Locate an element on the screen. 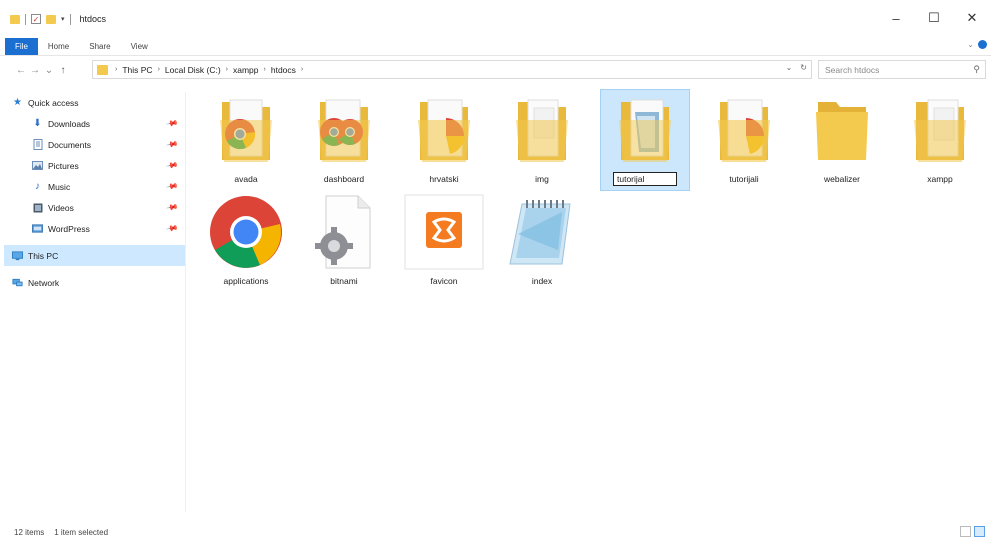  ribbon-options: ⌄ is located at coordinates (977, 44).